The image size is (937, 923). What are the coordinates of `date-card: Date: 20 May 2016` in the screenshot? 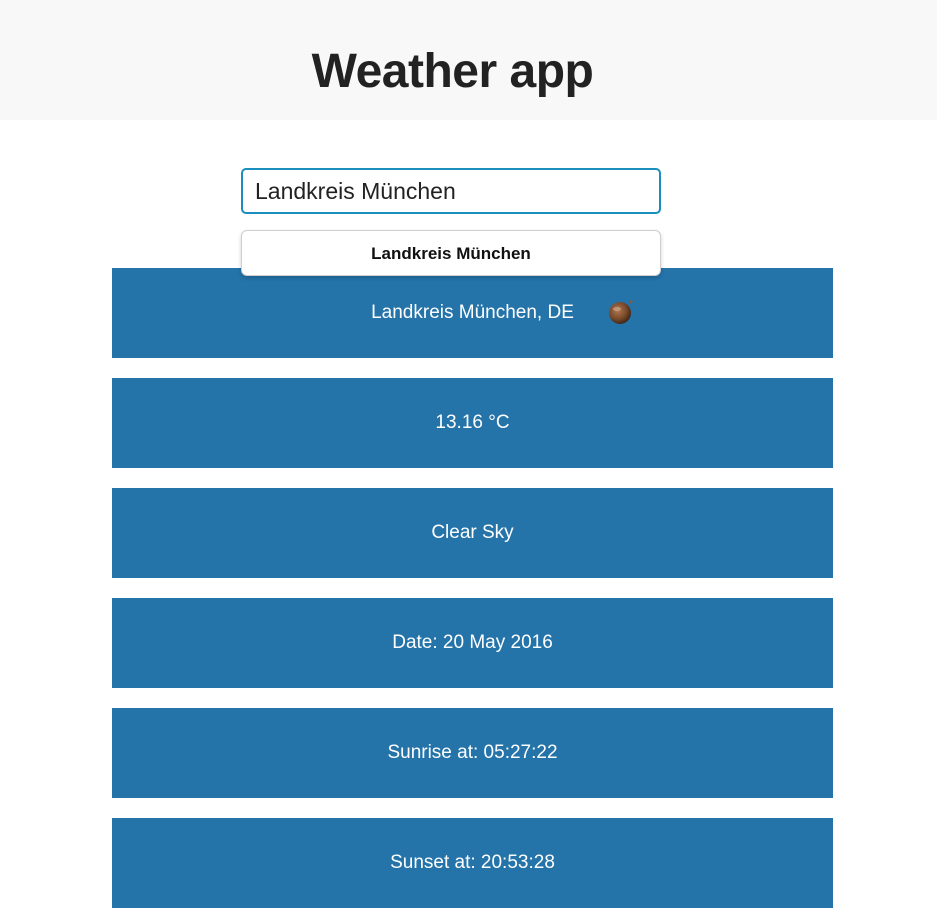 It's located at (472, 643).